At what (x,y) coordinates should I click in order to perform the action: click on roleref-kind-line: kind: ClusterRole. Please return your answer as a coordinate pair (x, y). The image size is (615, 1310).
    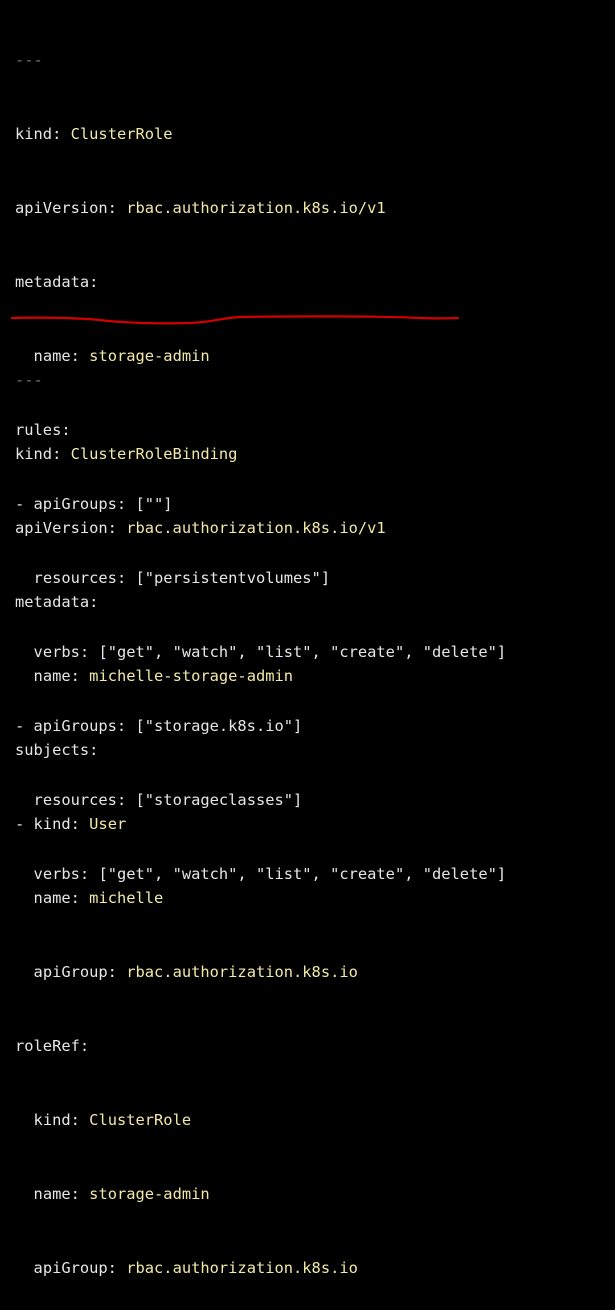
    Looking at the image, I should click on (112, 1119).